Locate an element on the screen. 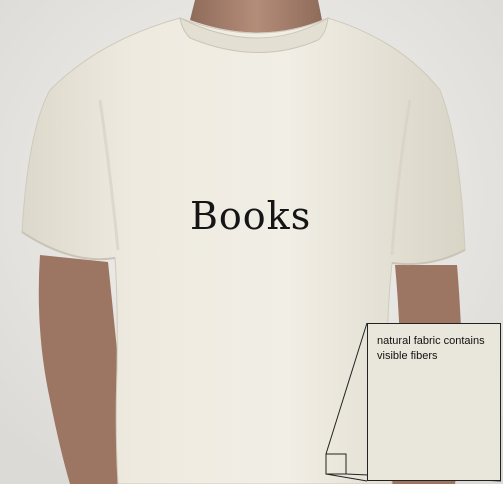  shirt-print-text: Books is located at coordinates (251, 216).